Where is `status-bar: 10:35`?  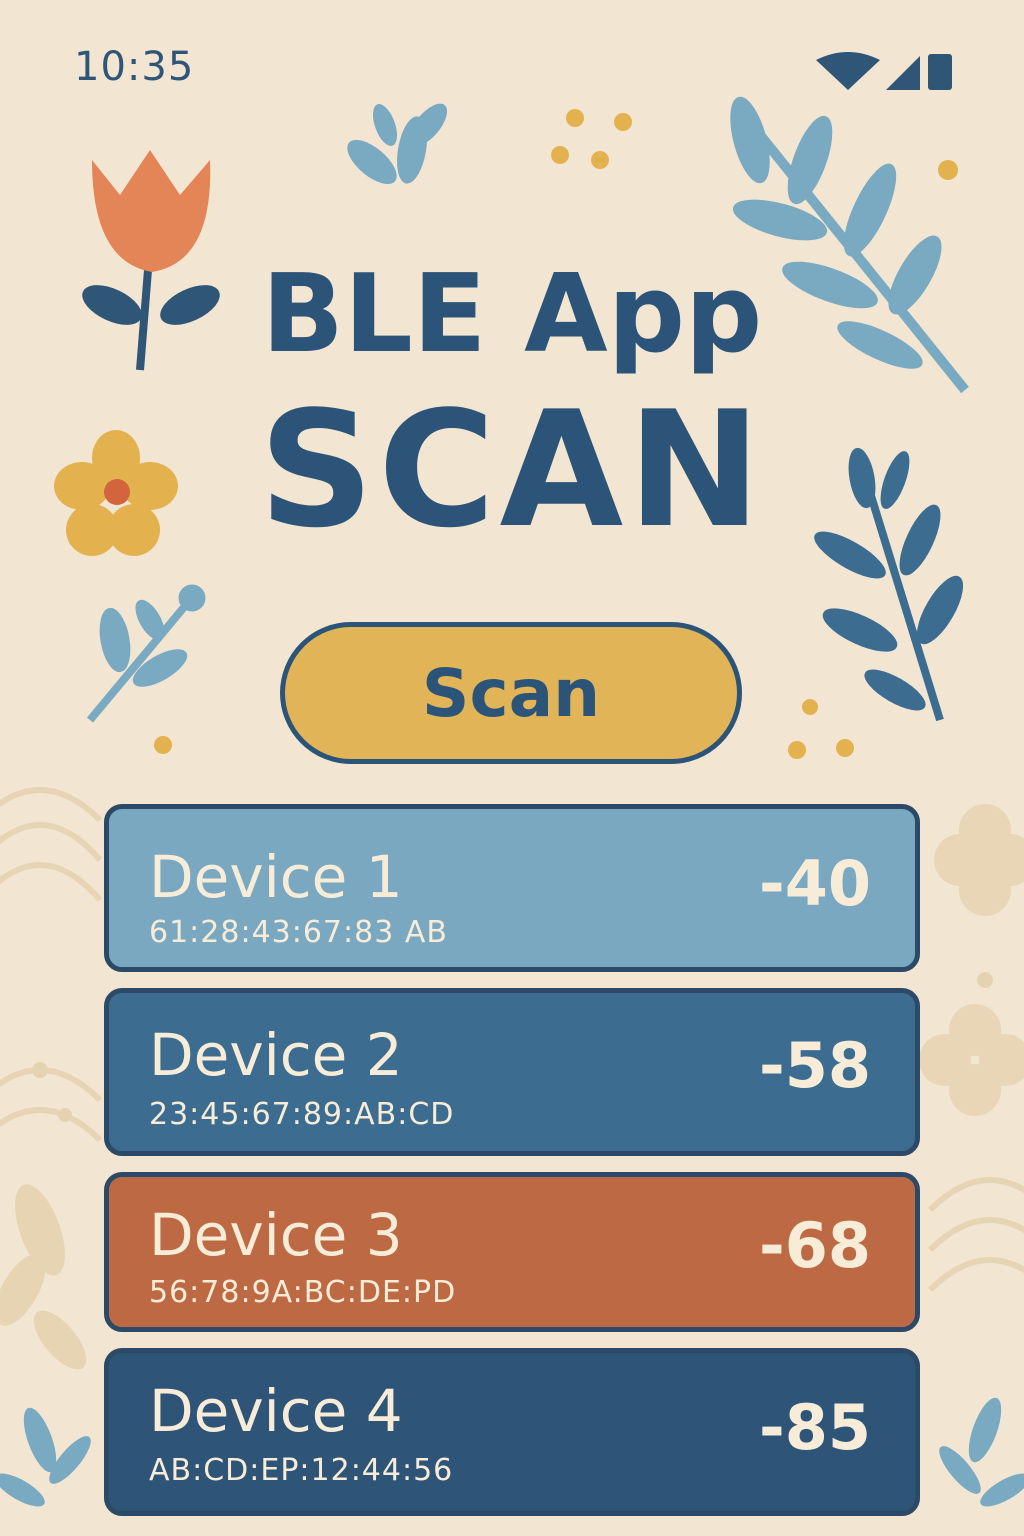 status-bar: 10:35 is located at coordinates (512, 60).